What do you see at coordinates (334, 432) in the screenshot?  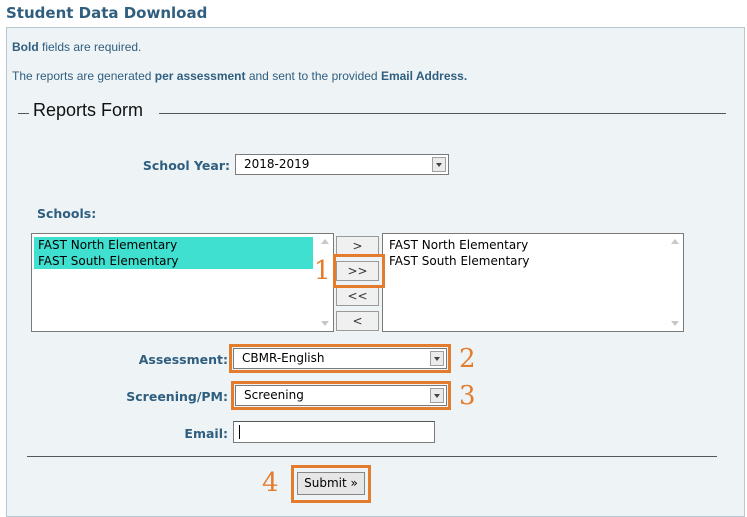 I see `email-field` at bounding box center [334, 432].